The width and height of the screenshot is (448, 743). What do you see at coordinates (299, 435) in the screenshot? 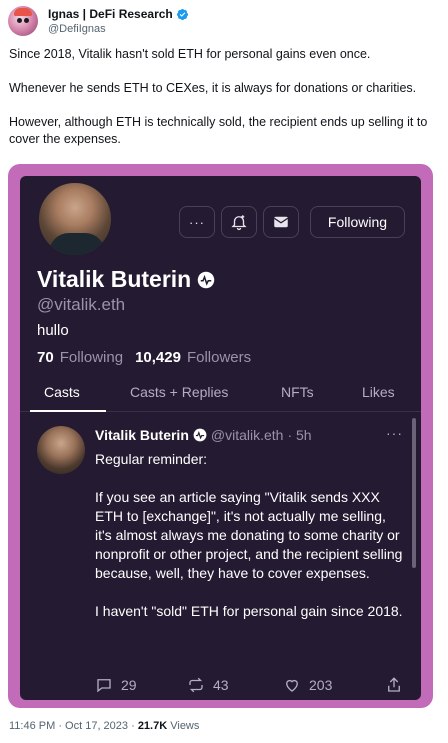
I see `cast-time: · 5h` at bounding box center [299, 435].